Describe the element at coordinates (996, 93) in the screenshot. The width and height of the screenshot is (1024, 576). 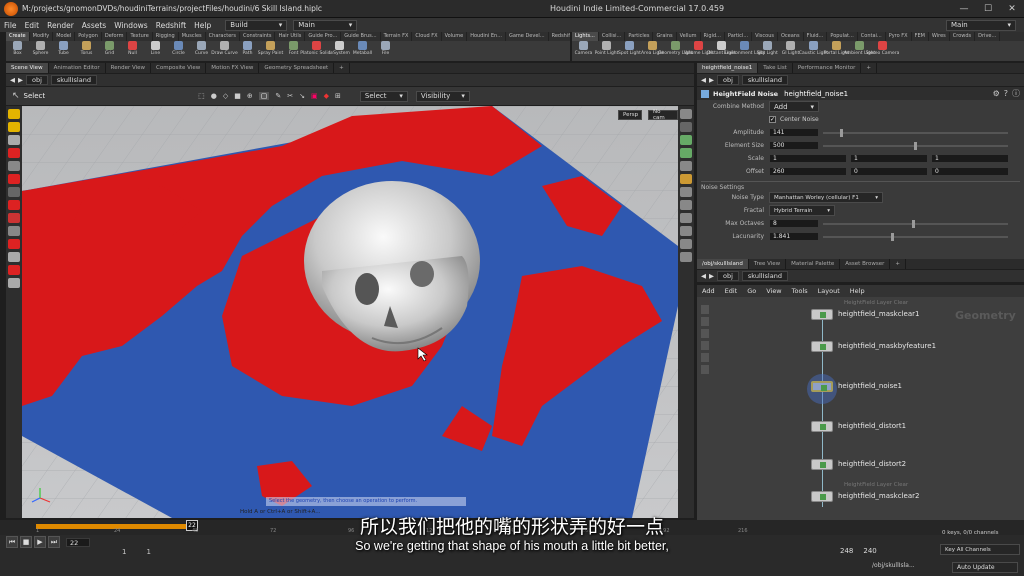
I see `gear-icon: ⚙` at that location.